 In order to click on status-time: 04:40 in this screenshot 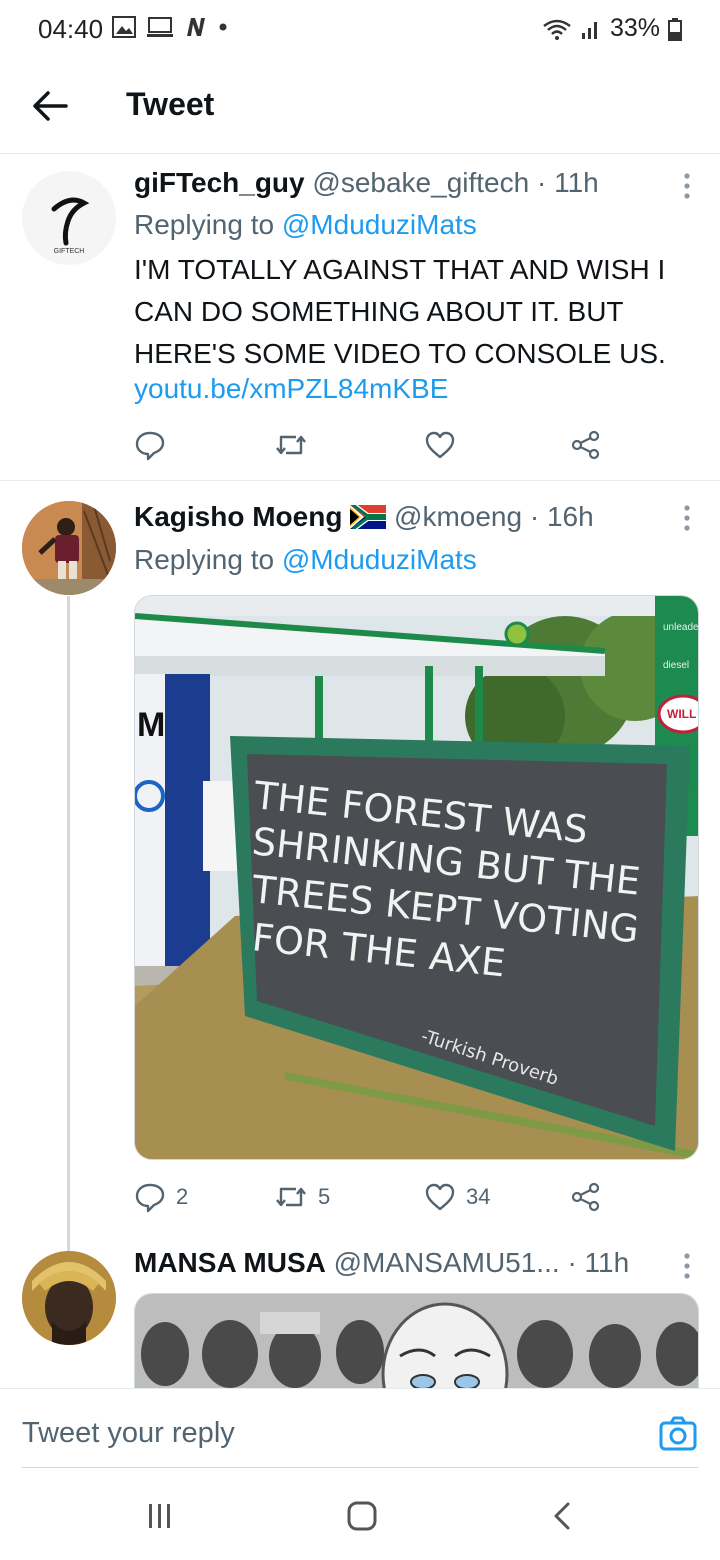, I will do `click(71, 29)`.